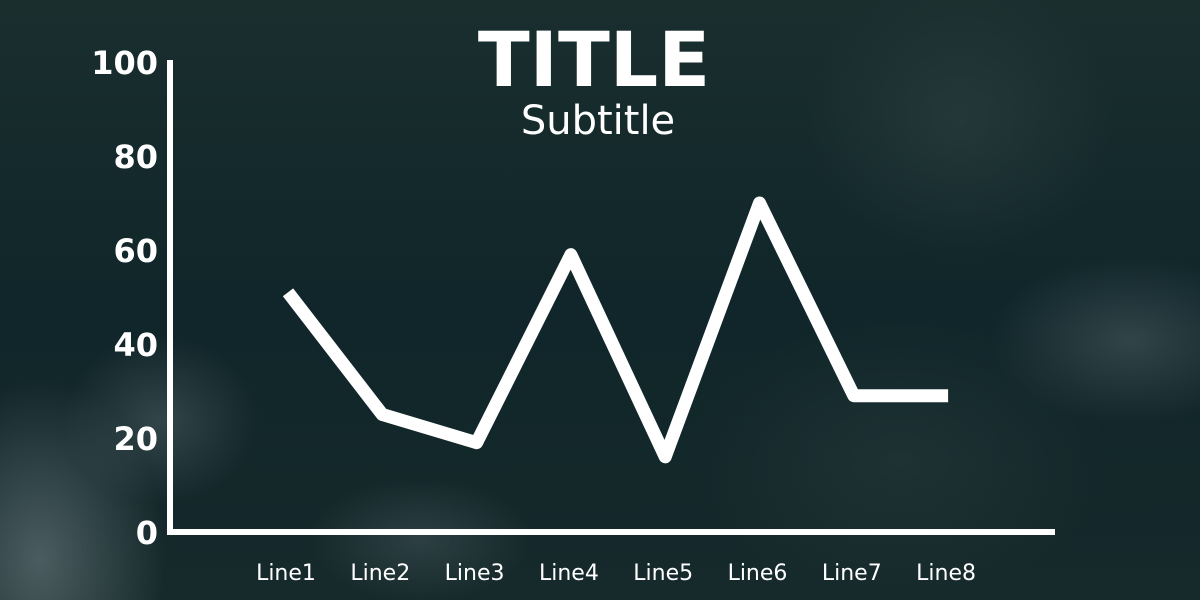 This screenshot has width=1200, height=600. What do you see at coordinates (380, 573) in the screenshot?
I see `x-tick-label: Line2` at bounding box center [380, 573].